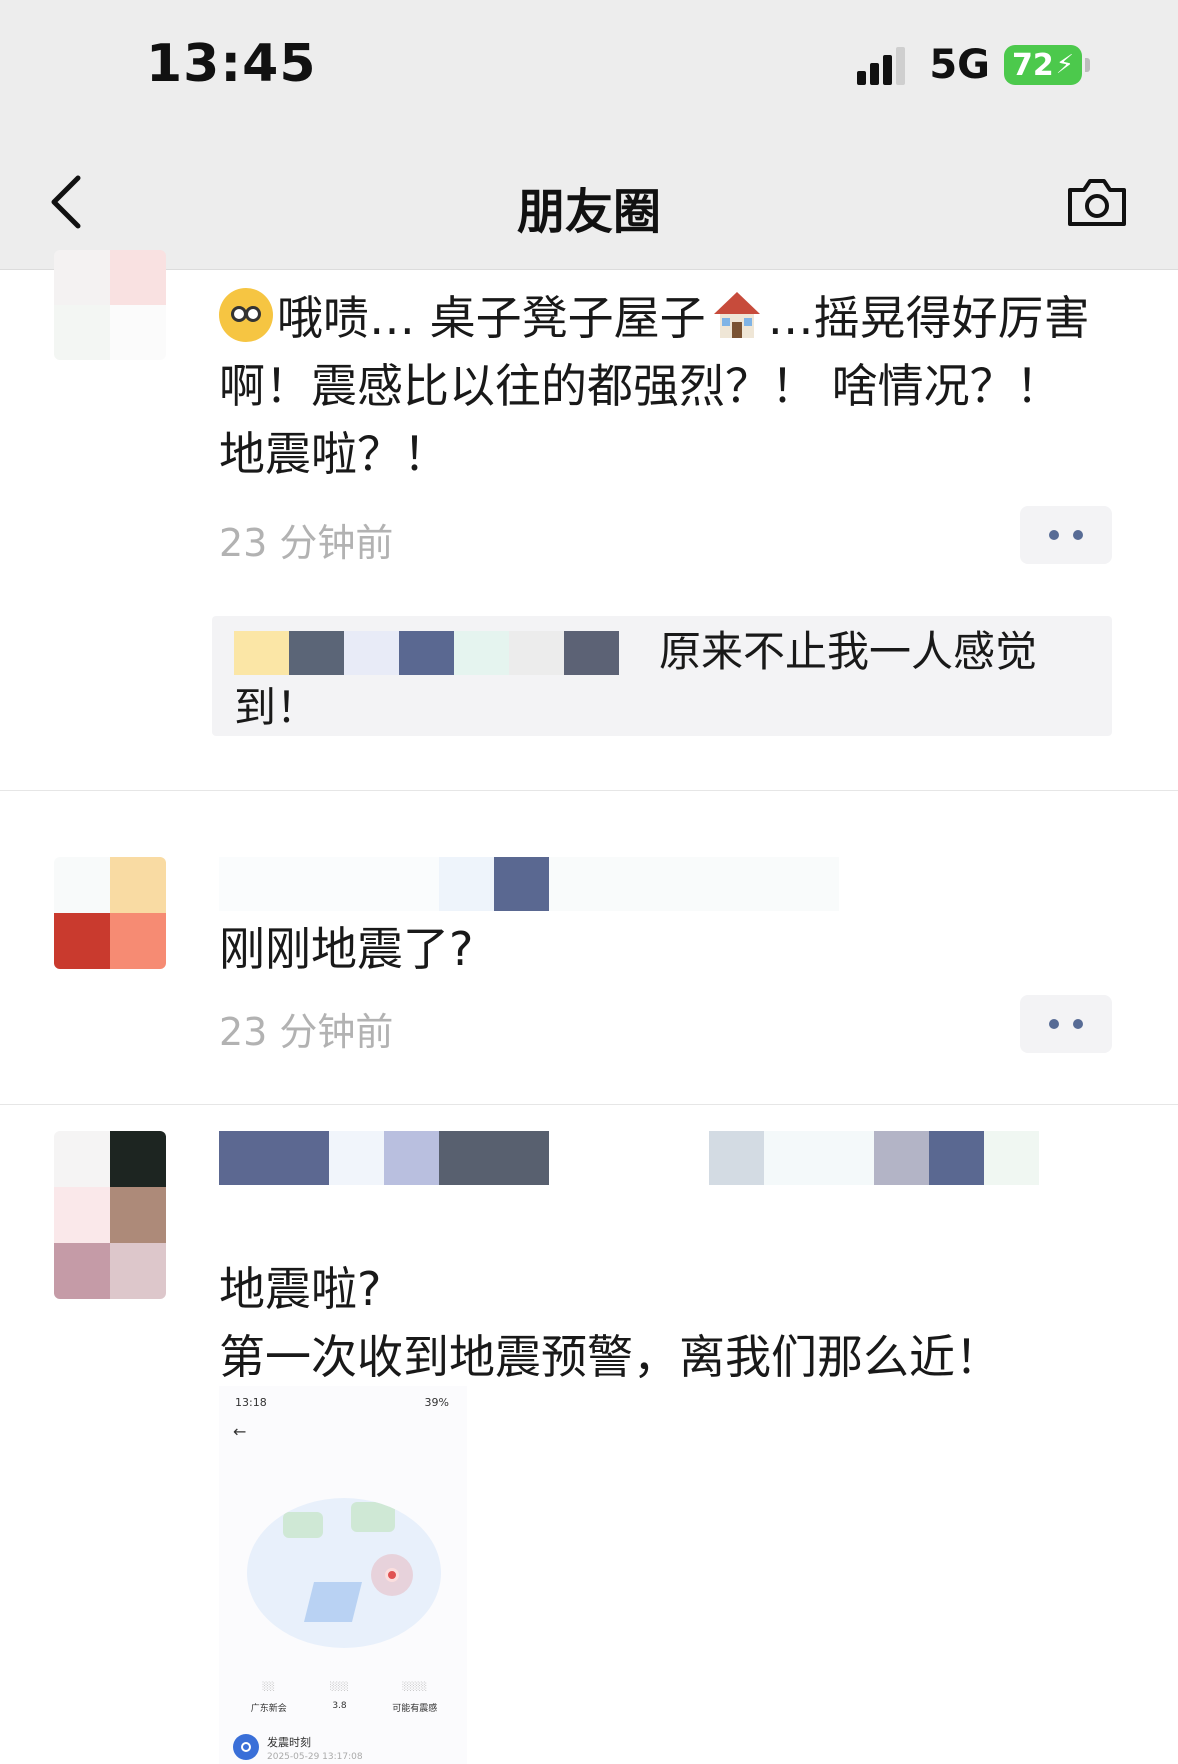 This screenshot has width=1178, height=1764. What do you see at coordinates (426, 654) in the screenshot?
I see `comment-author-names` at bounding box center [426, 654].